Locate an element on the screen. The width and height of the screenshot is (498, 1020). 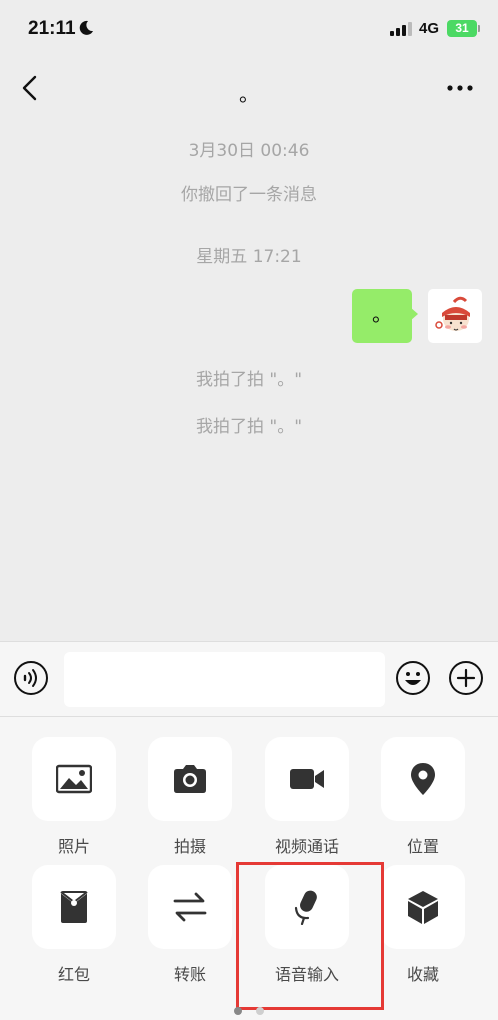
battery-level: 31 is located at coordinates (462, 28).